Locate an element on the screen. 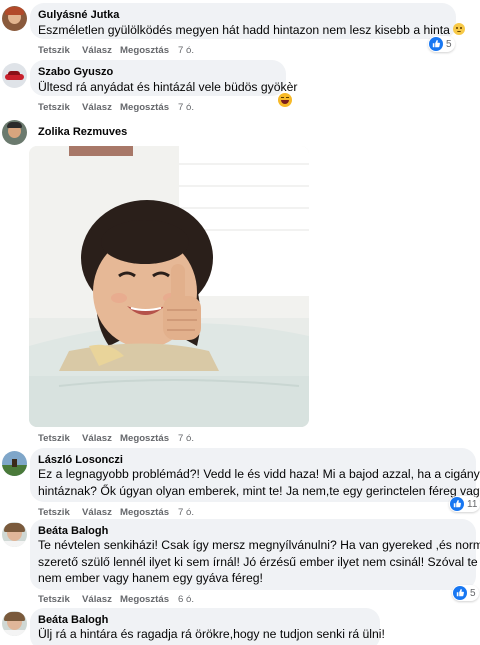  reaction-count: 11 is located at coordinates (472, 504).